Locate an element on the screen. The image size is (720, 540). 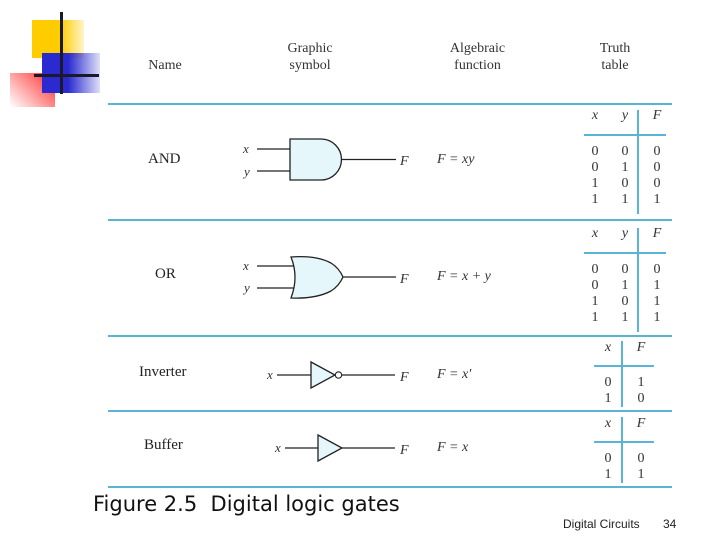
tt-or-header-f: F is located at coordinates (657, 233).